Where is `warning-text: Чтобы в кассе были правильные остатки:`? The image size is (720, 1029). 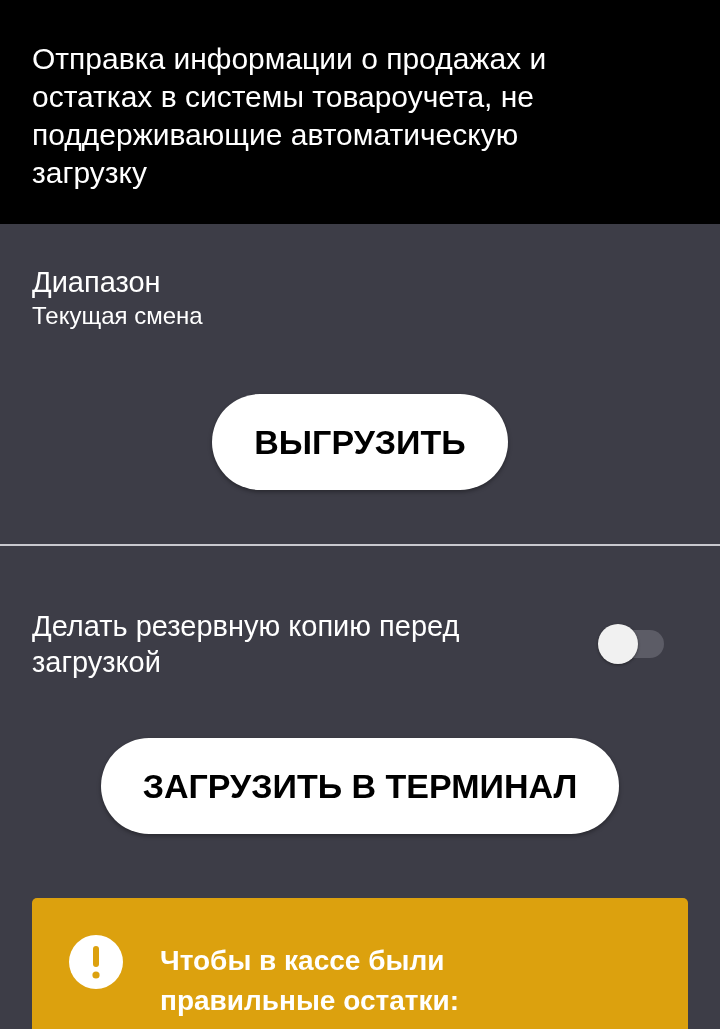
warning-text: Чтобы в кассе были правильные остатки: is located at coordinates (310, 981).